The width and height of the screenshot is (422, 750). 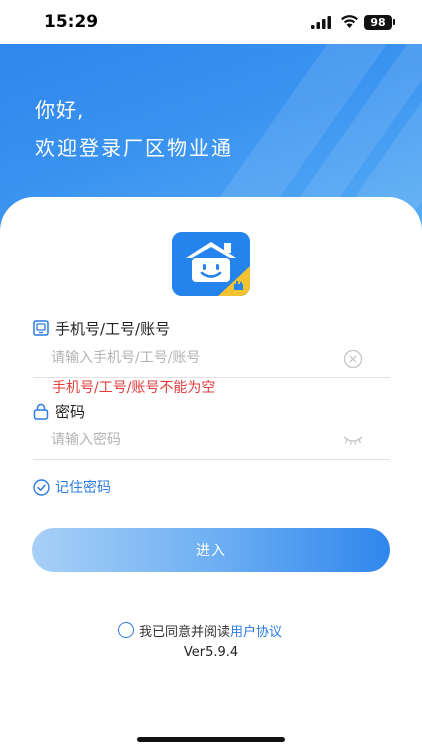 I want to click on status-time: 15:29, so click(x=71, y=22).